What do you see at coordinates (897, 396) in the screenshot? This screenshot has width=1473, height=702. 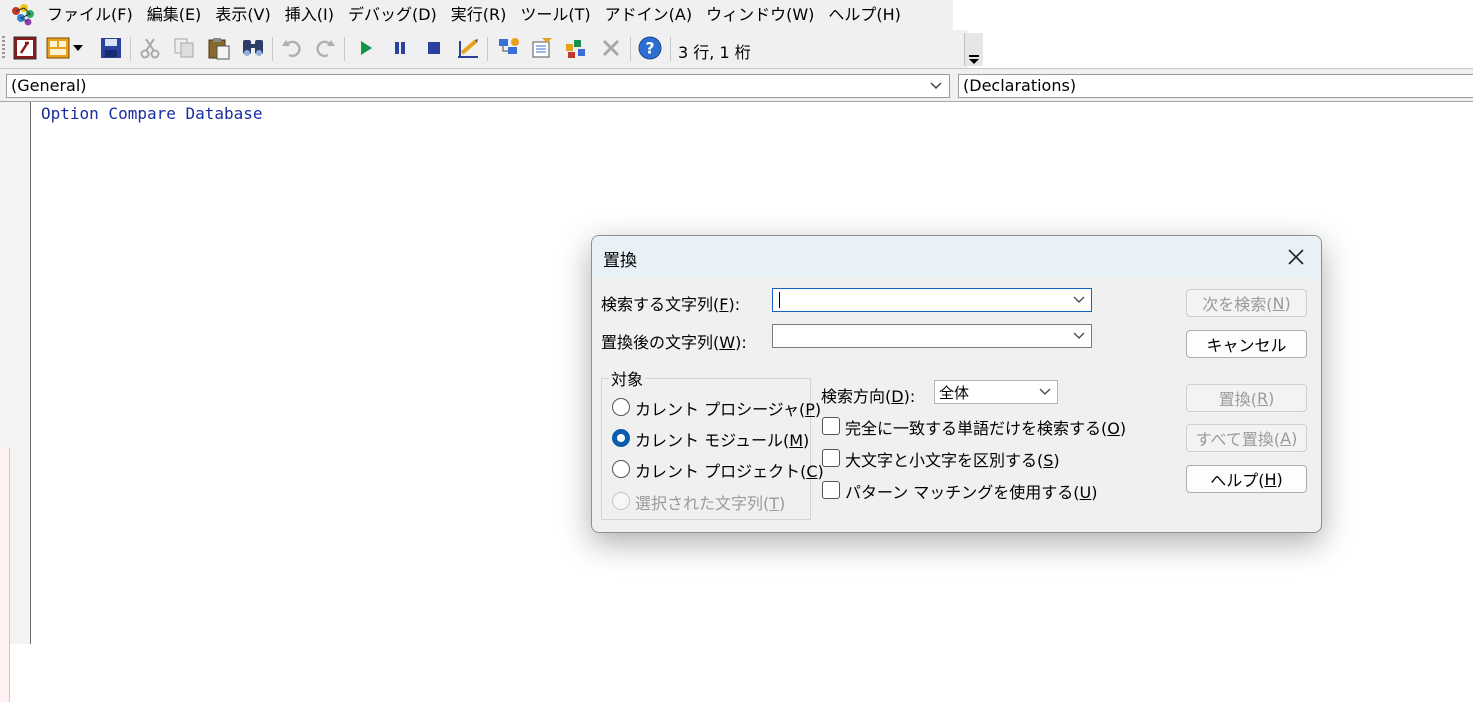 I see `direction-label-accesskey: D` at bounding box center [897, 396].